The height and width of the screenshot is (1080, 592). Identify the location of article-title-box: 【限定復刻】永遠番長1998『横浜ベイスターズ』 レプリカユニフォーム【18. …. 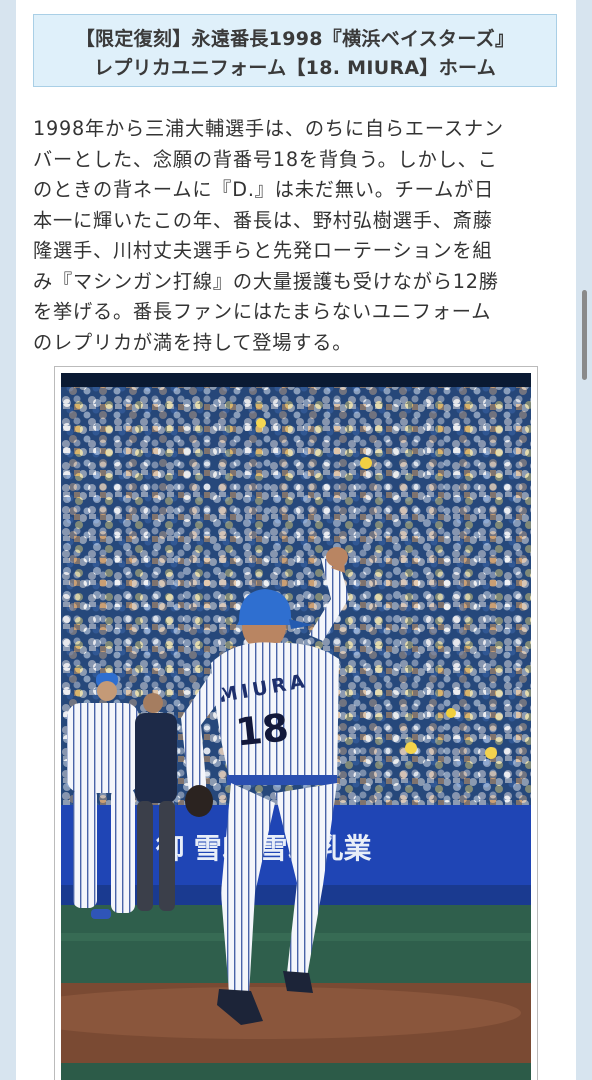
(295, 50).